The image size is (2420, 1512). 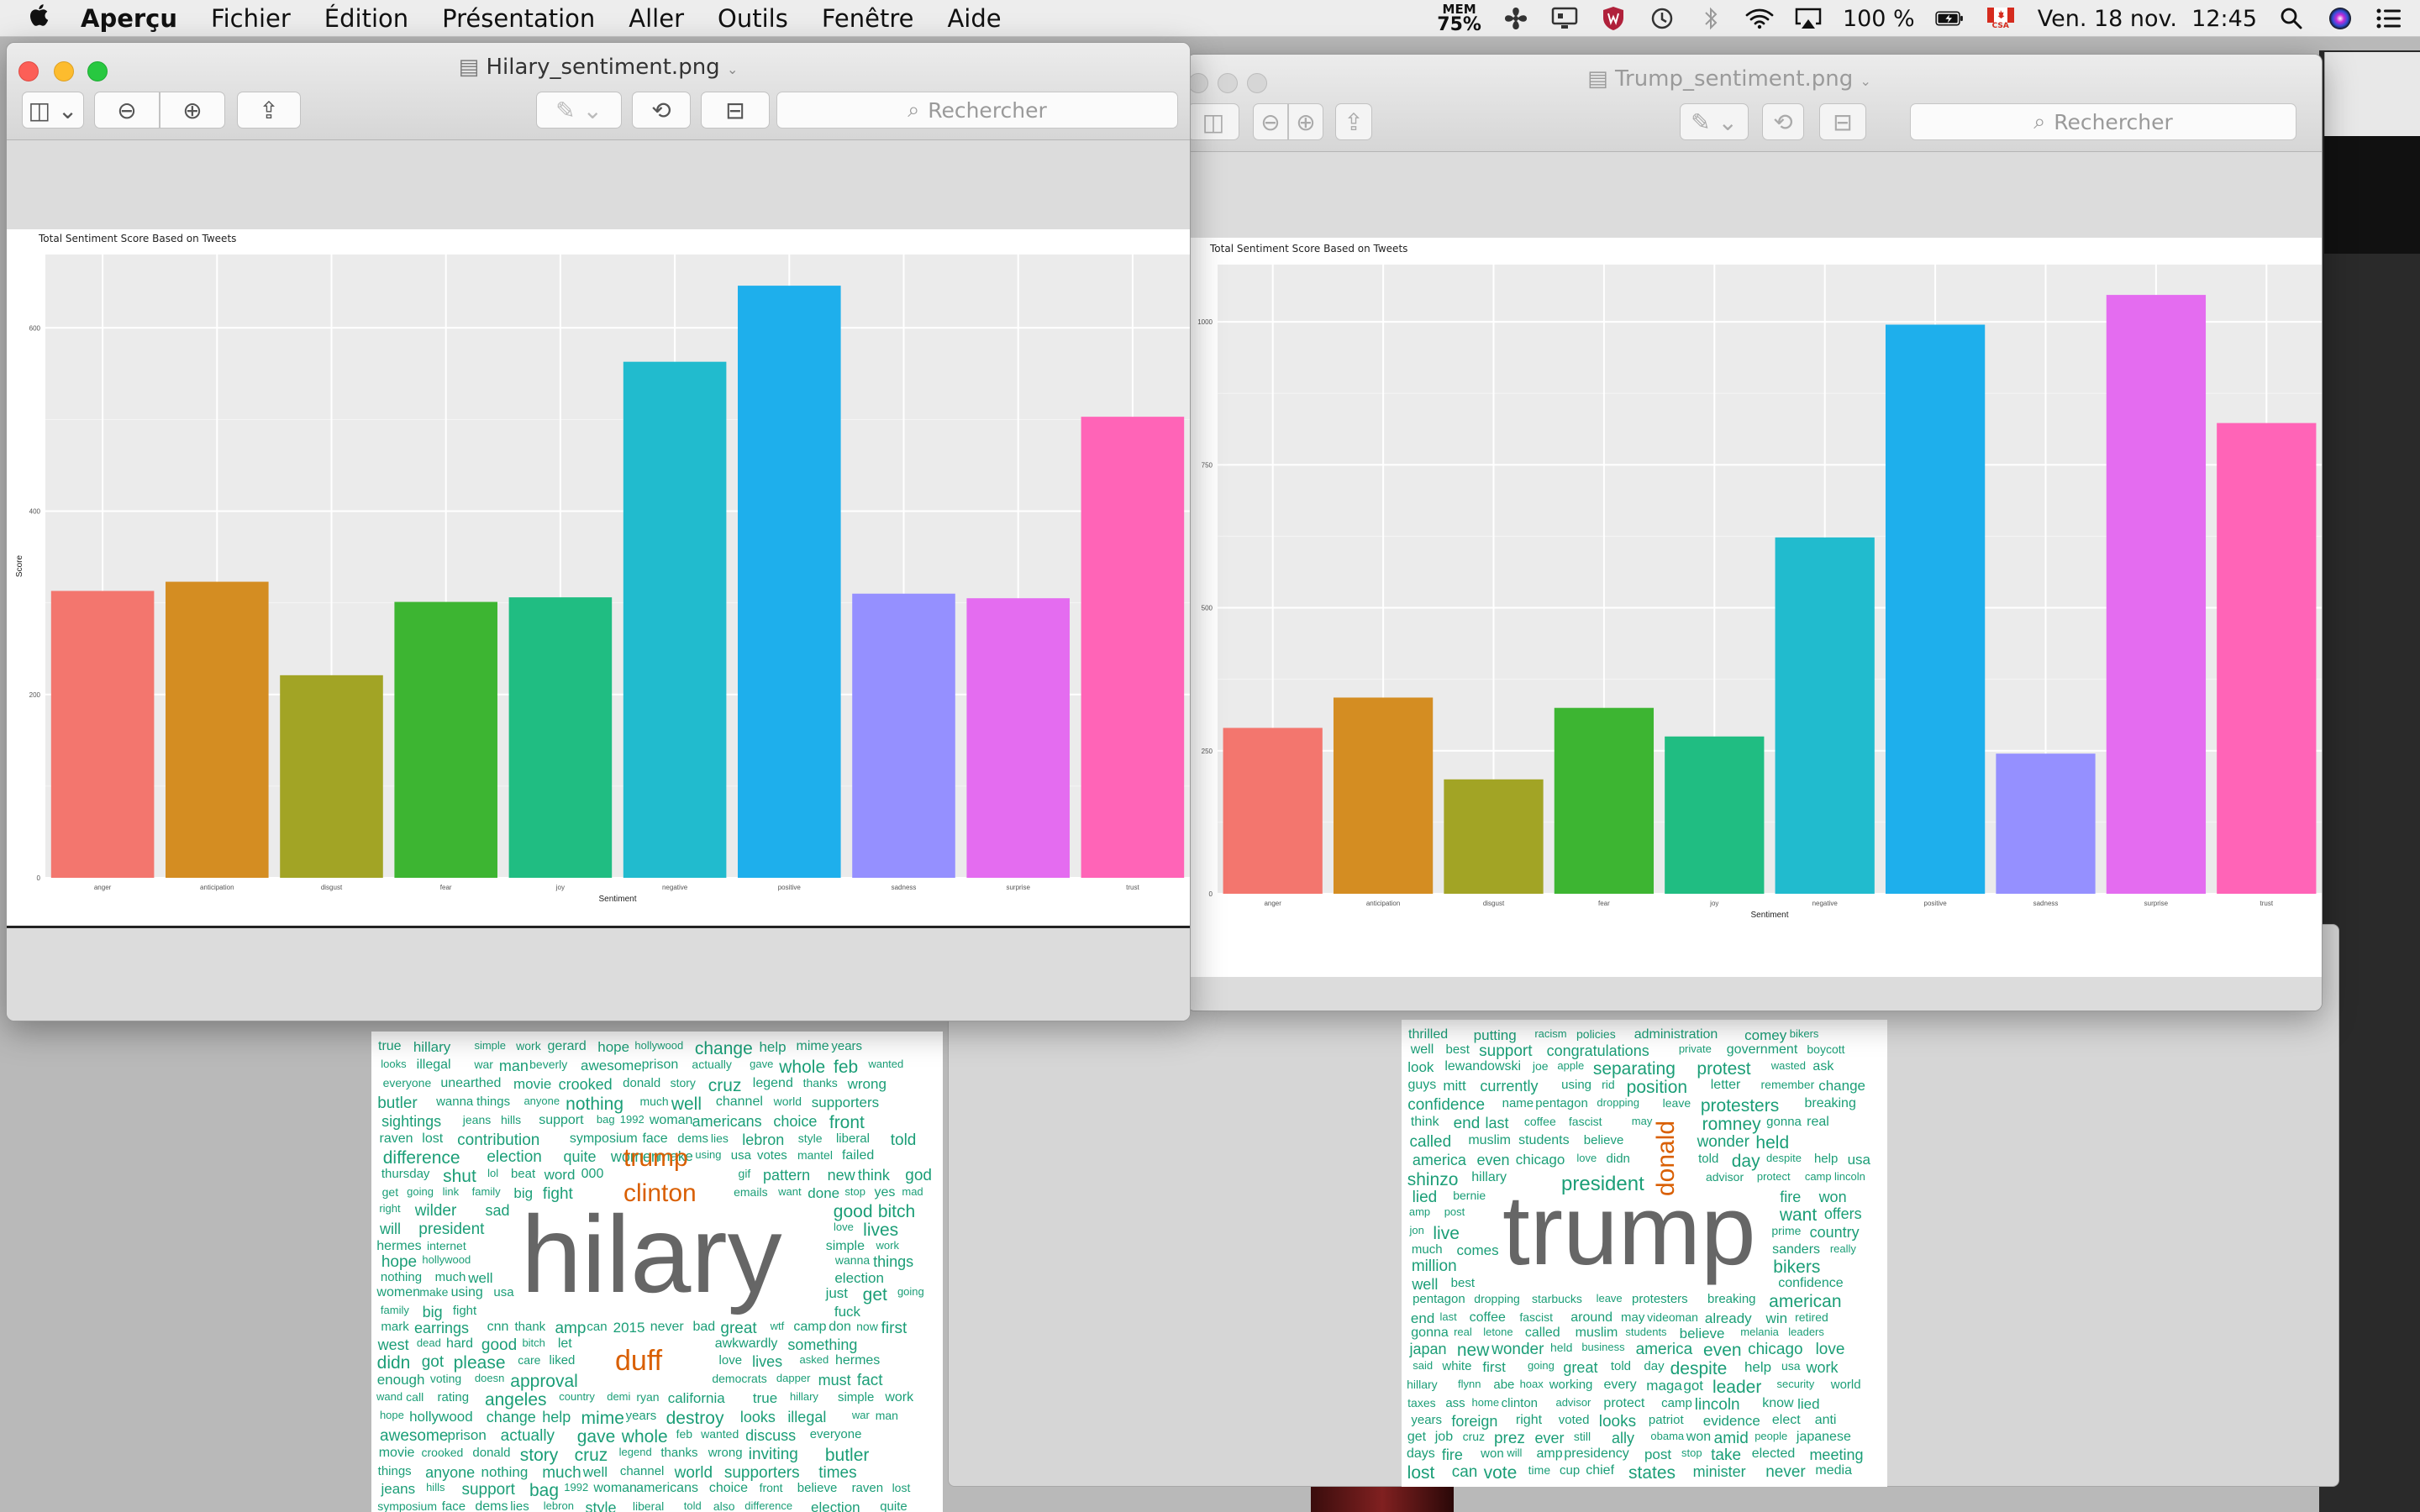 I want to click on menu-presentation: Présentation, so click(x=518, y=18).